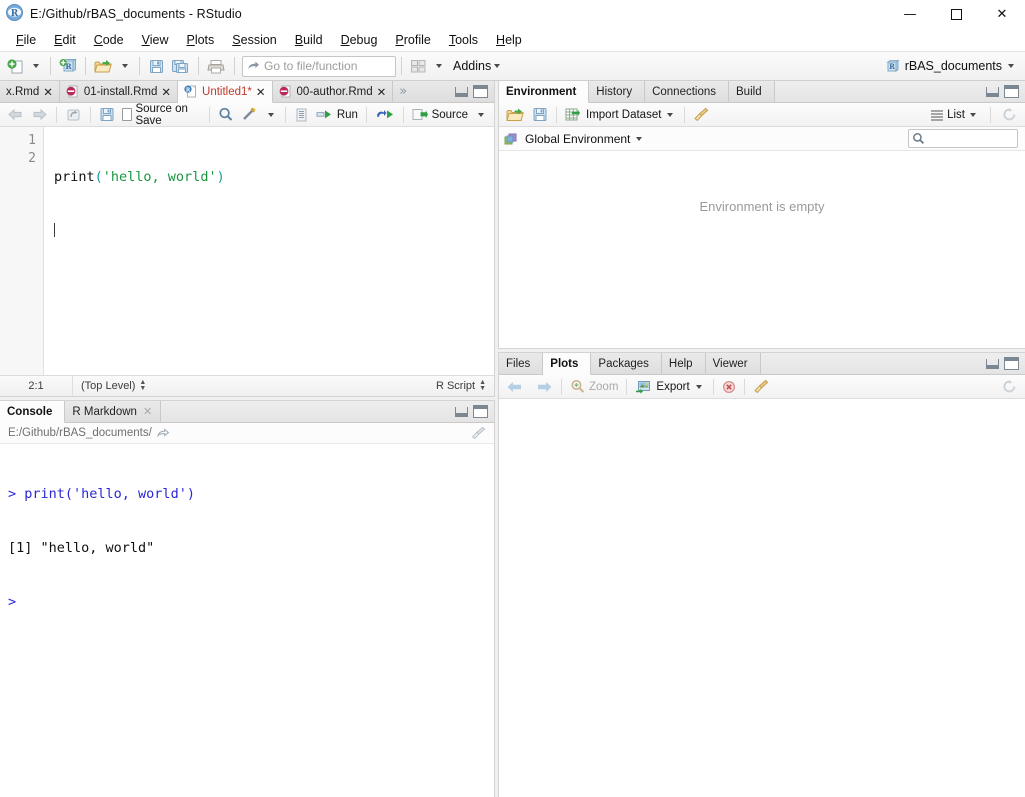  I want to click on tab-environment: Environment, so click(544, 92).